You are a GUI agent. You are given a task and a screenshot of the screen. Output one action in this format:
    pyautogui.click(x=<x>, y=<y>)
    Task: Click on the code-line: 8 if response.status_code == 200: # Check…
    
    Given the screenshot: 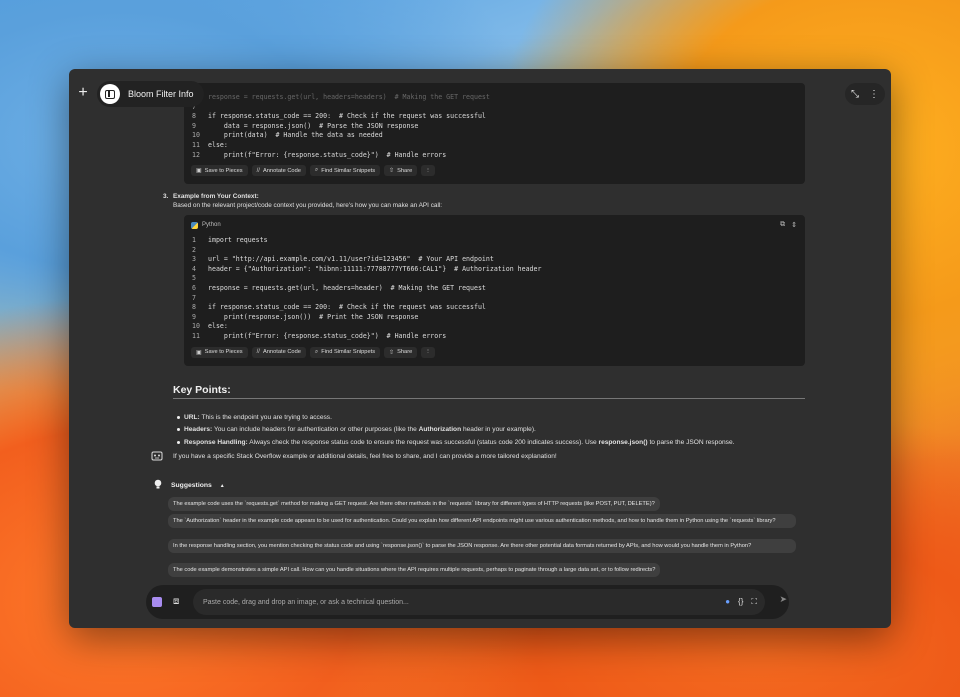 What is the action you would take?
    pyautogui.click(x=498, y=117)
    